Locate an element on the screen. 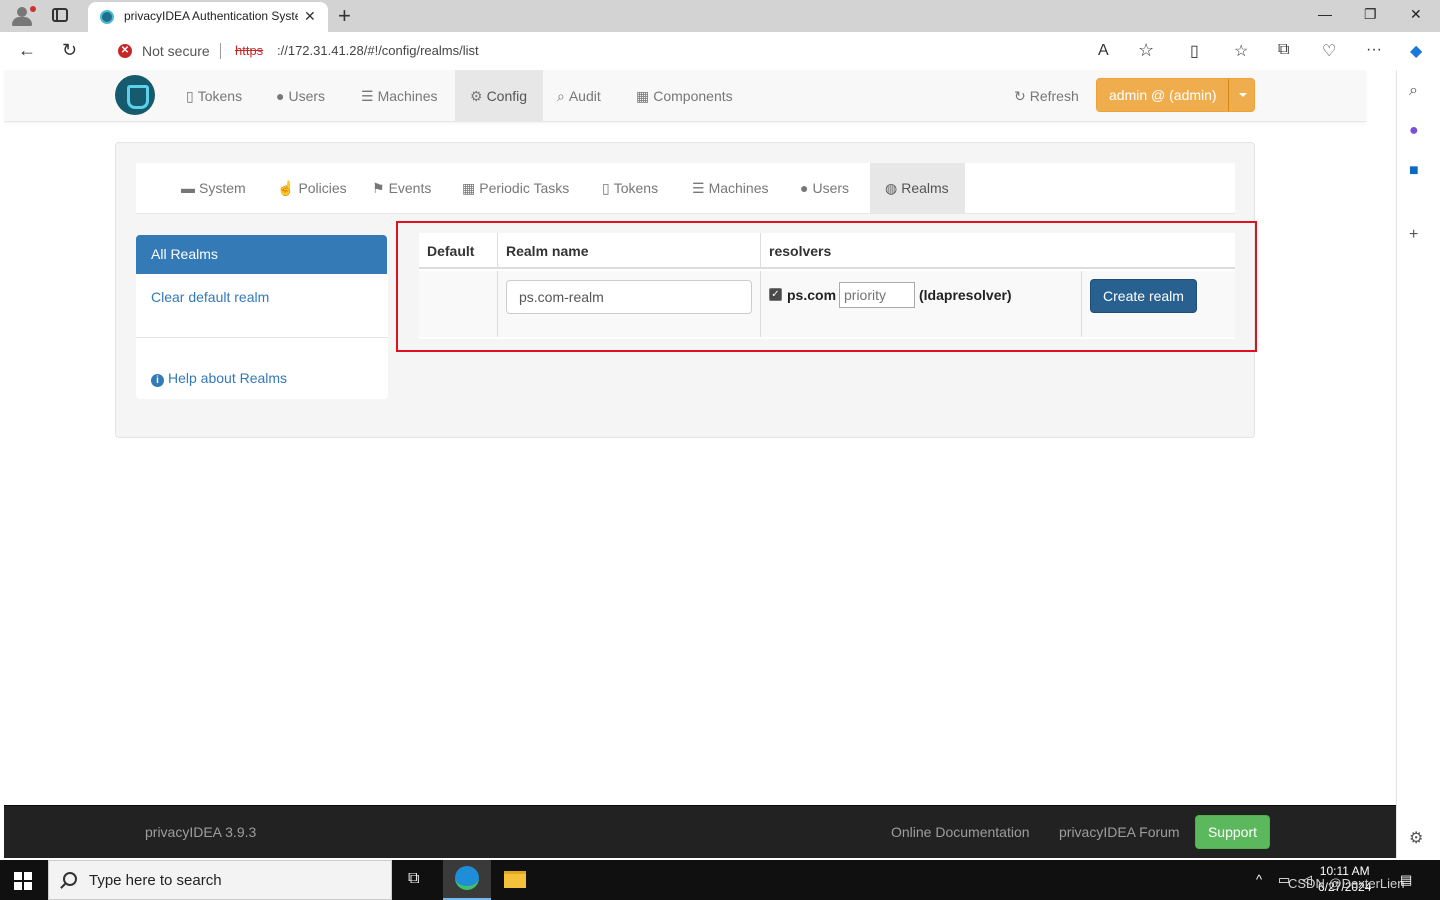  sidebar-search-icon: ⌕ is located at coordinates (1413, 91).